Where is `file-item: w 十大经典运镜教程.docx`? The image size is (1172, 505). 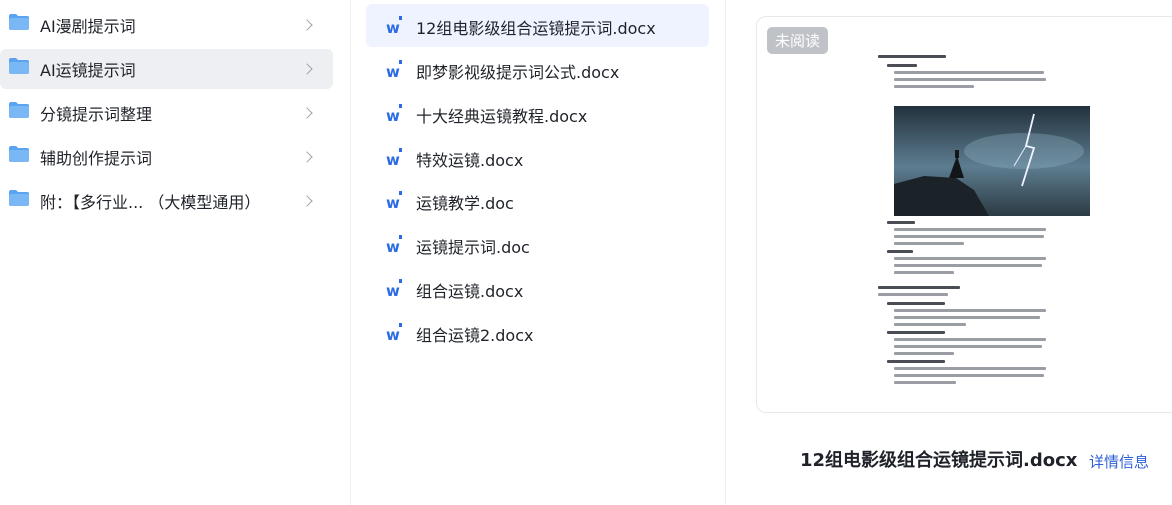
file-item: w 十大经典运镜教程.docx is located at coordinates (537, 113).